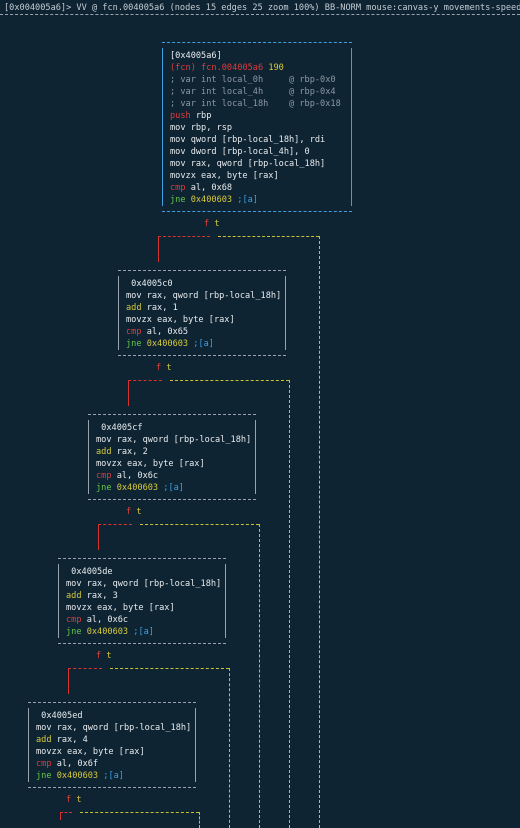  I want to click on instr-add: add rax, 1, so click(152, 308).